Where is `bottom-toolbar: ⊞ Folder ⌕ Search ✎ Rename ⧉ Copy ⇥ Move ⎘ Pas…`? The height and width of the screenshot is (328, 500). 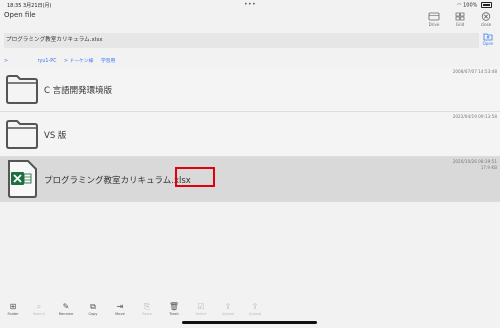
bottom-toolbar: ⊞ Folder ⌕ Search ✎ Rename ⧉ Copy ⇥ Move ⎘ Pas… is located at coordinates (135, 310).